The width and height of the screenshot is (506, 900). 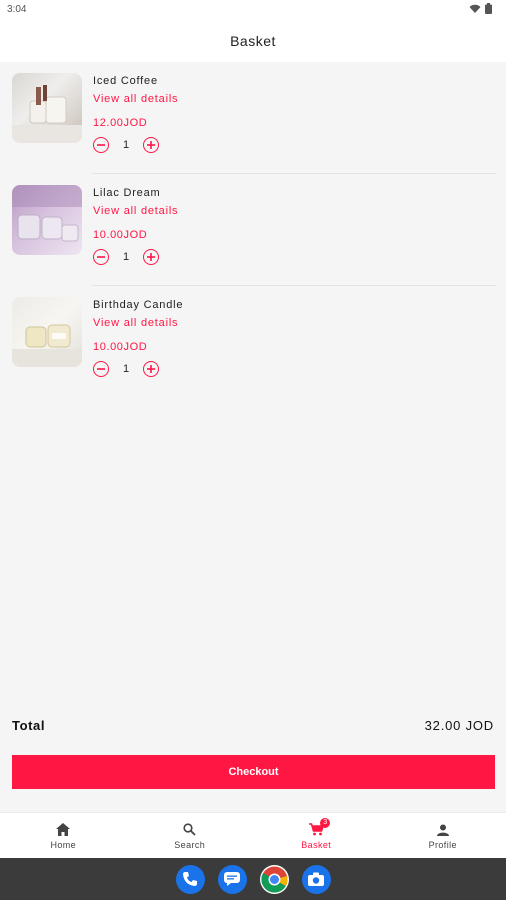 I want to click on person-icon, so click(x=443, y=830).